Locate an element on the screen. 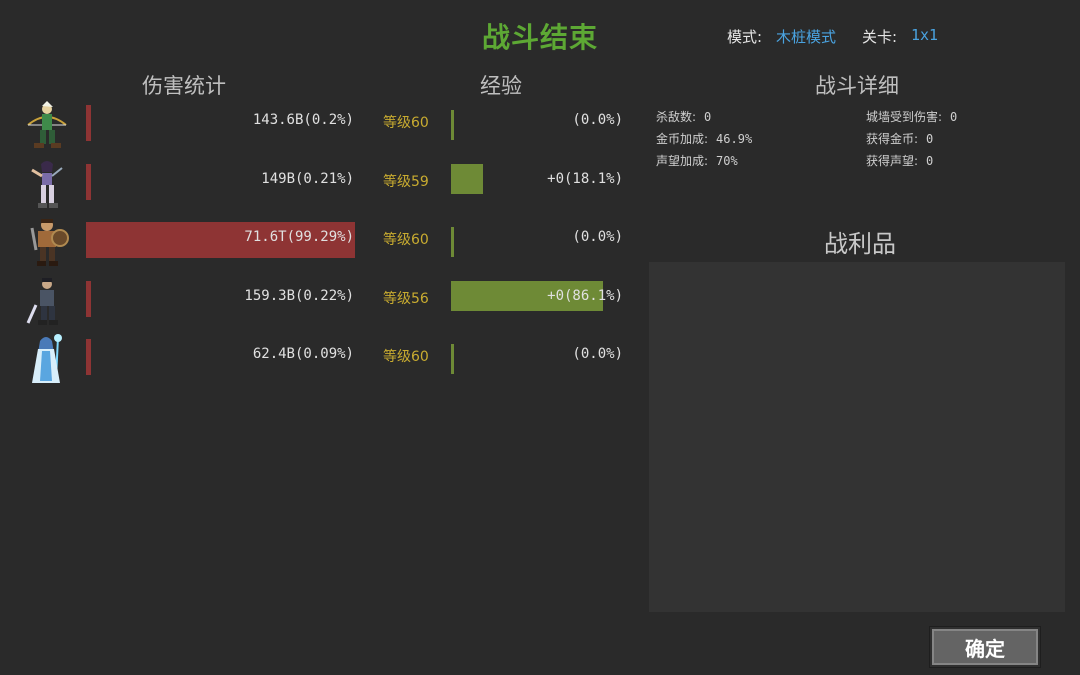  hero-level: 等级56 is located at coordinates (406, 298).